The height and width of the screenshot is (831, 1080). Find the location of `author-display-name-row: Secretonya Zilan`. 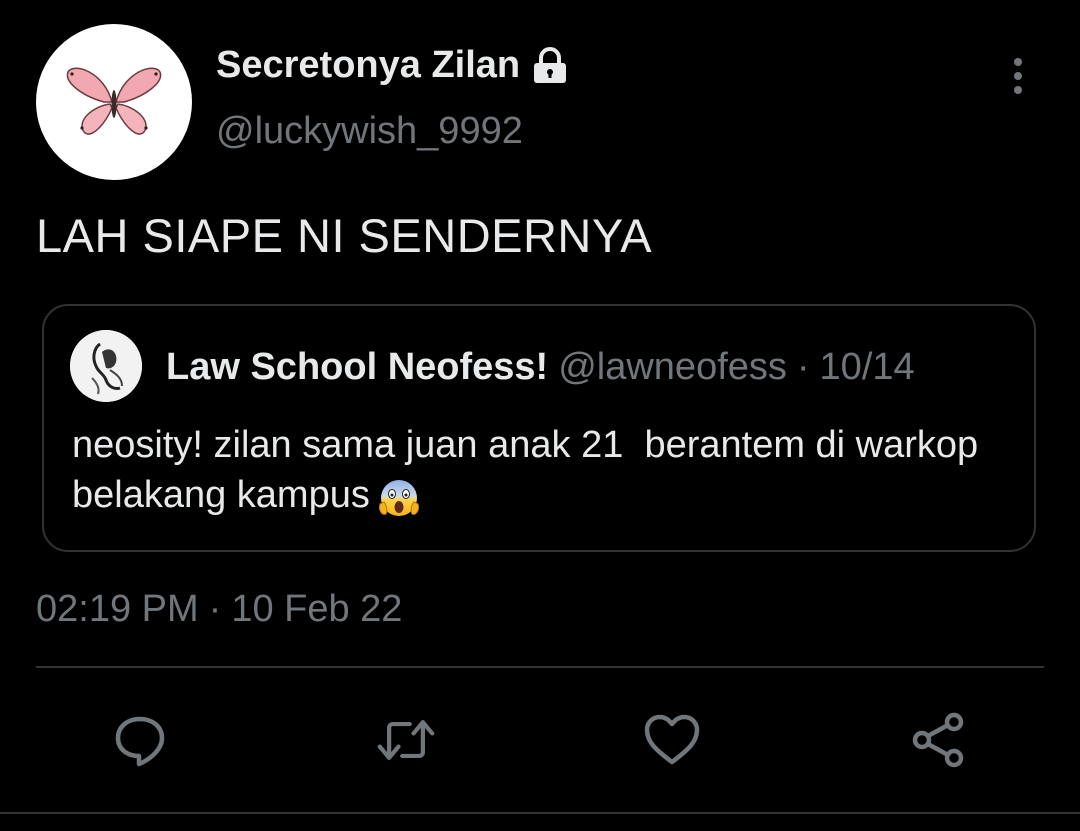

author-display-name-row: Secretonya Zilan is located at coordinates (393, 65).